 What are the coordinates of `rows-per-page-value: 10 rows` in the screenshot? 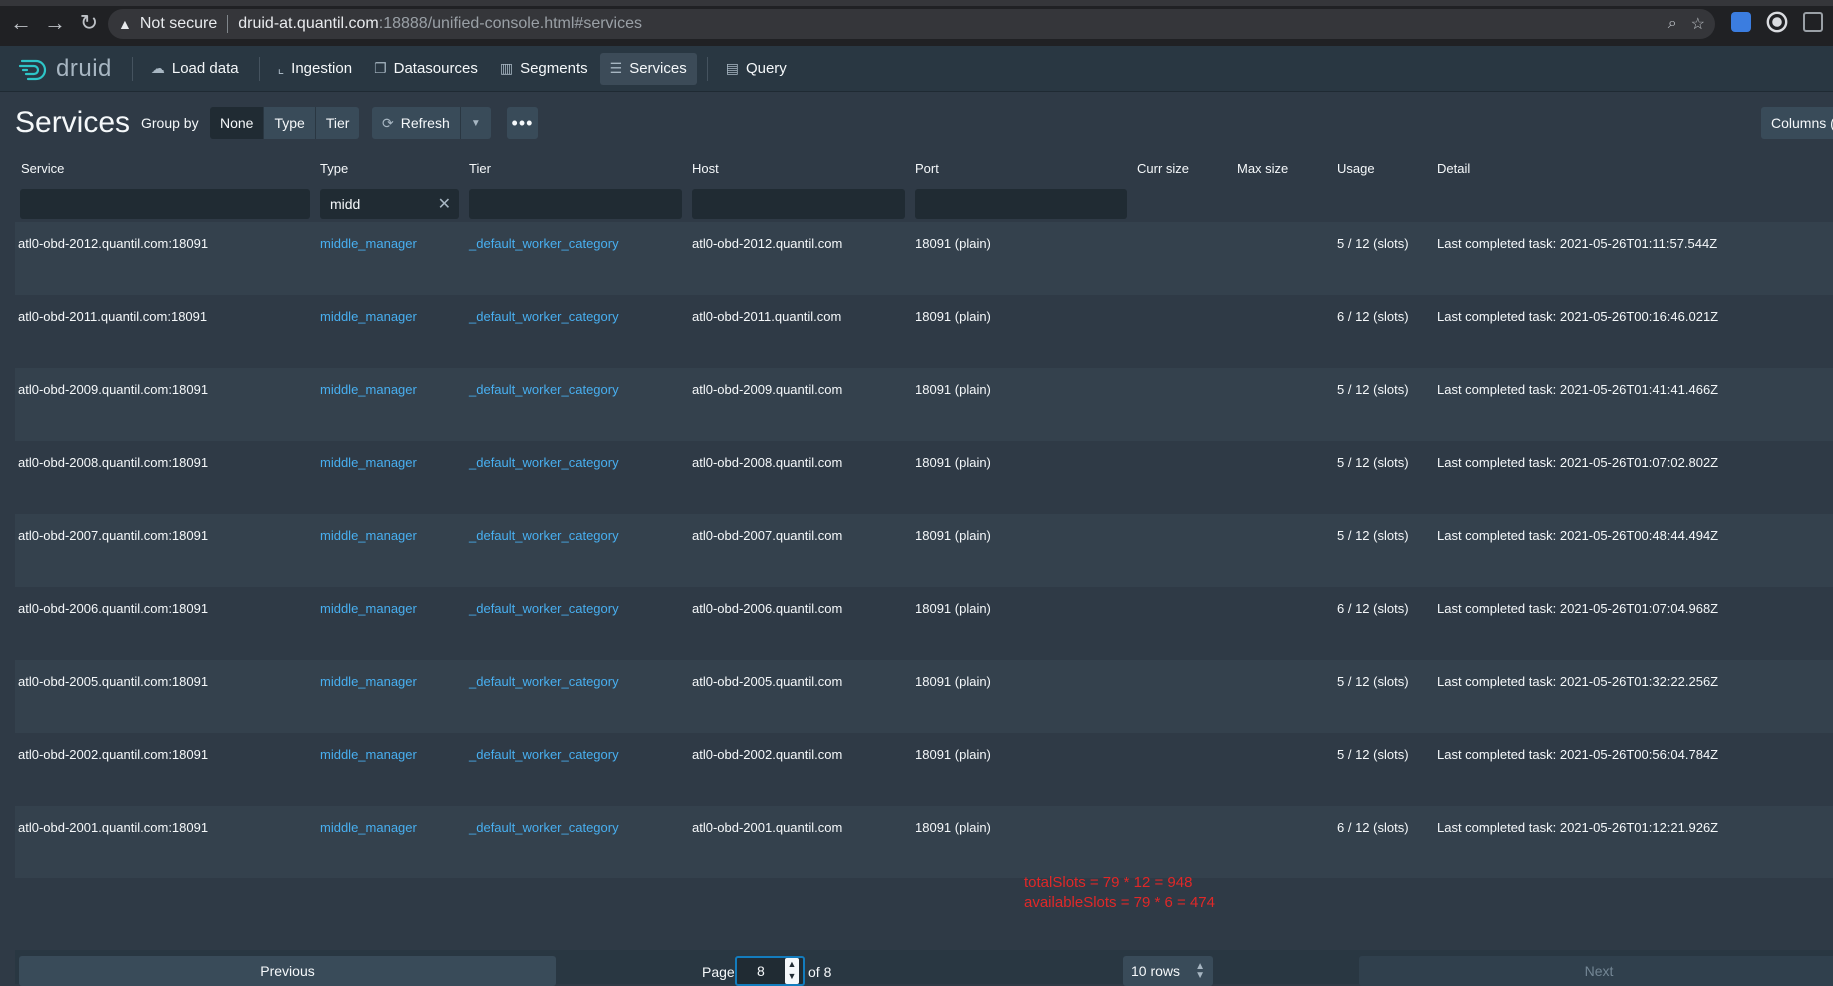 It's located at (1156, 971).